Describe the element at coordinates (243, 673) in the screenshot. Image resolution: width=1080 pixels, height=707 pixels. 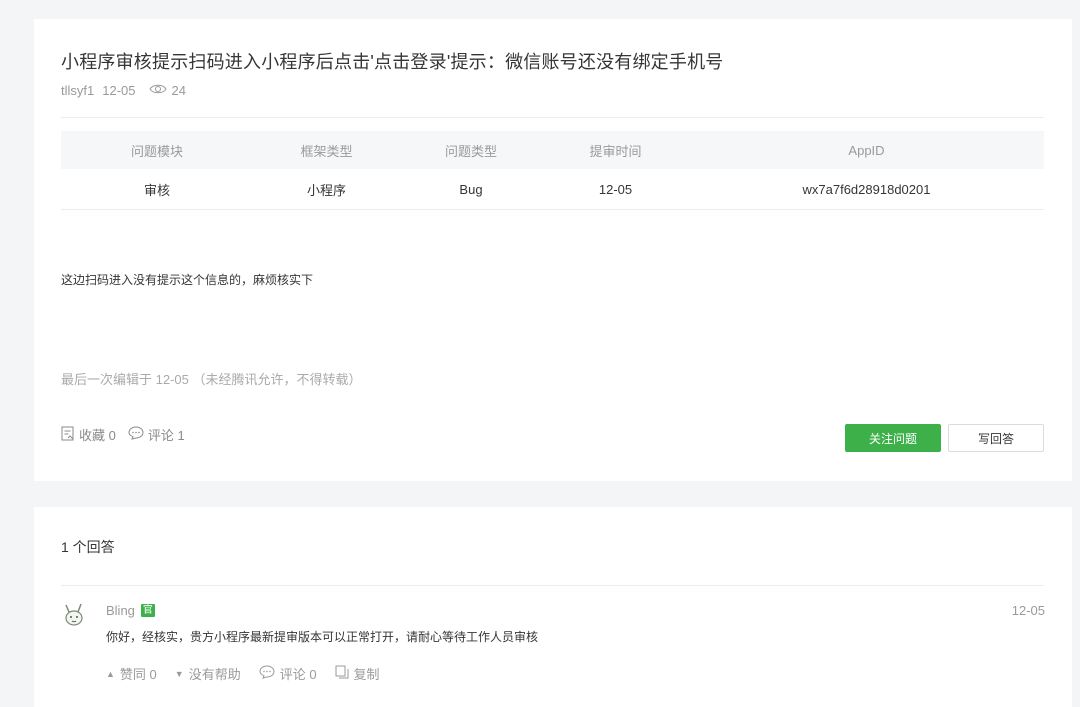
I see `answer-actions: ▲ 赞同 0 ▼ 没有帮助 评论 0 复制` at that location.